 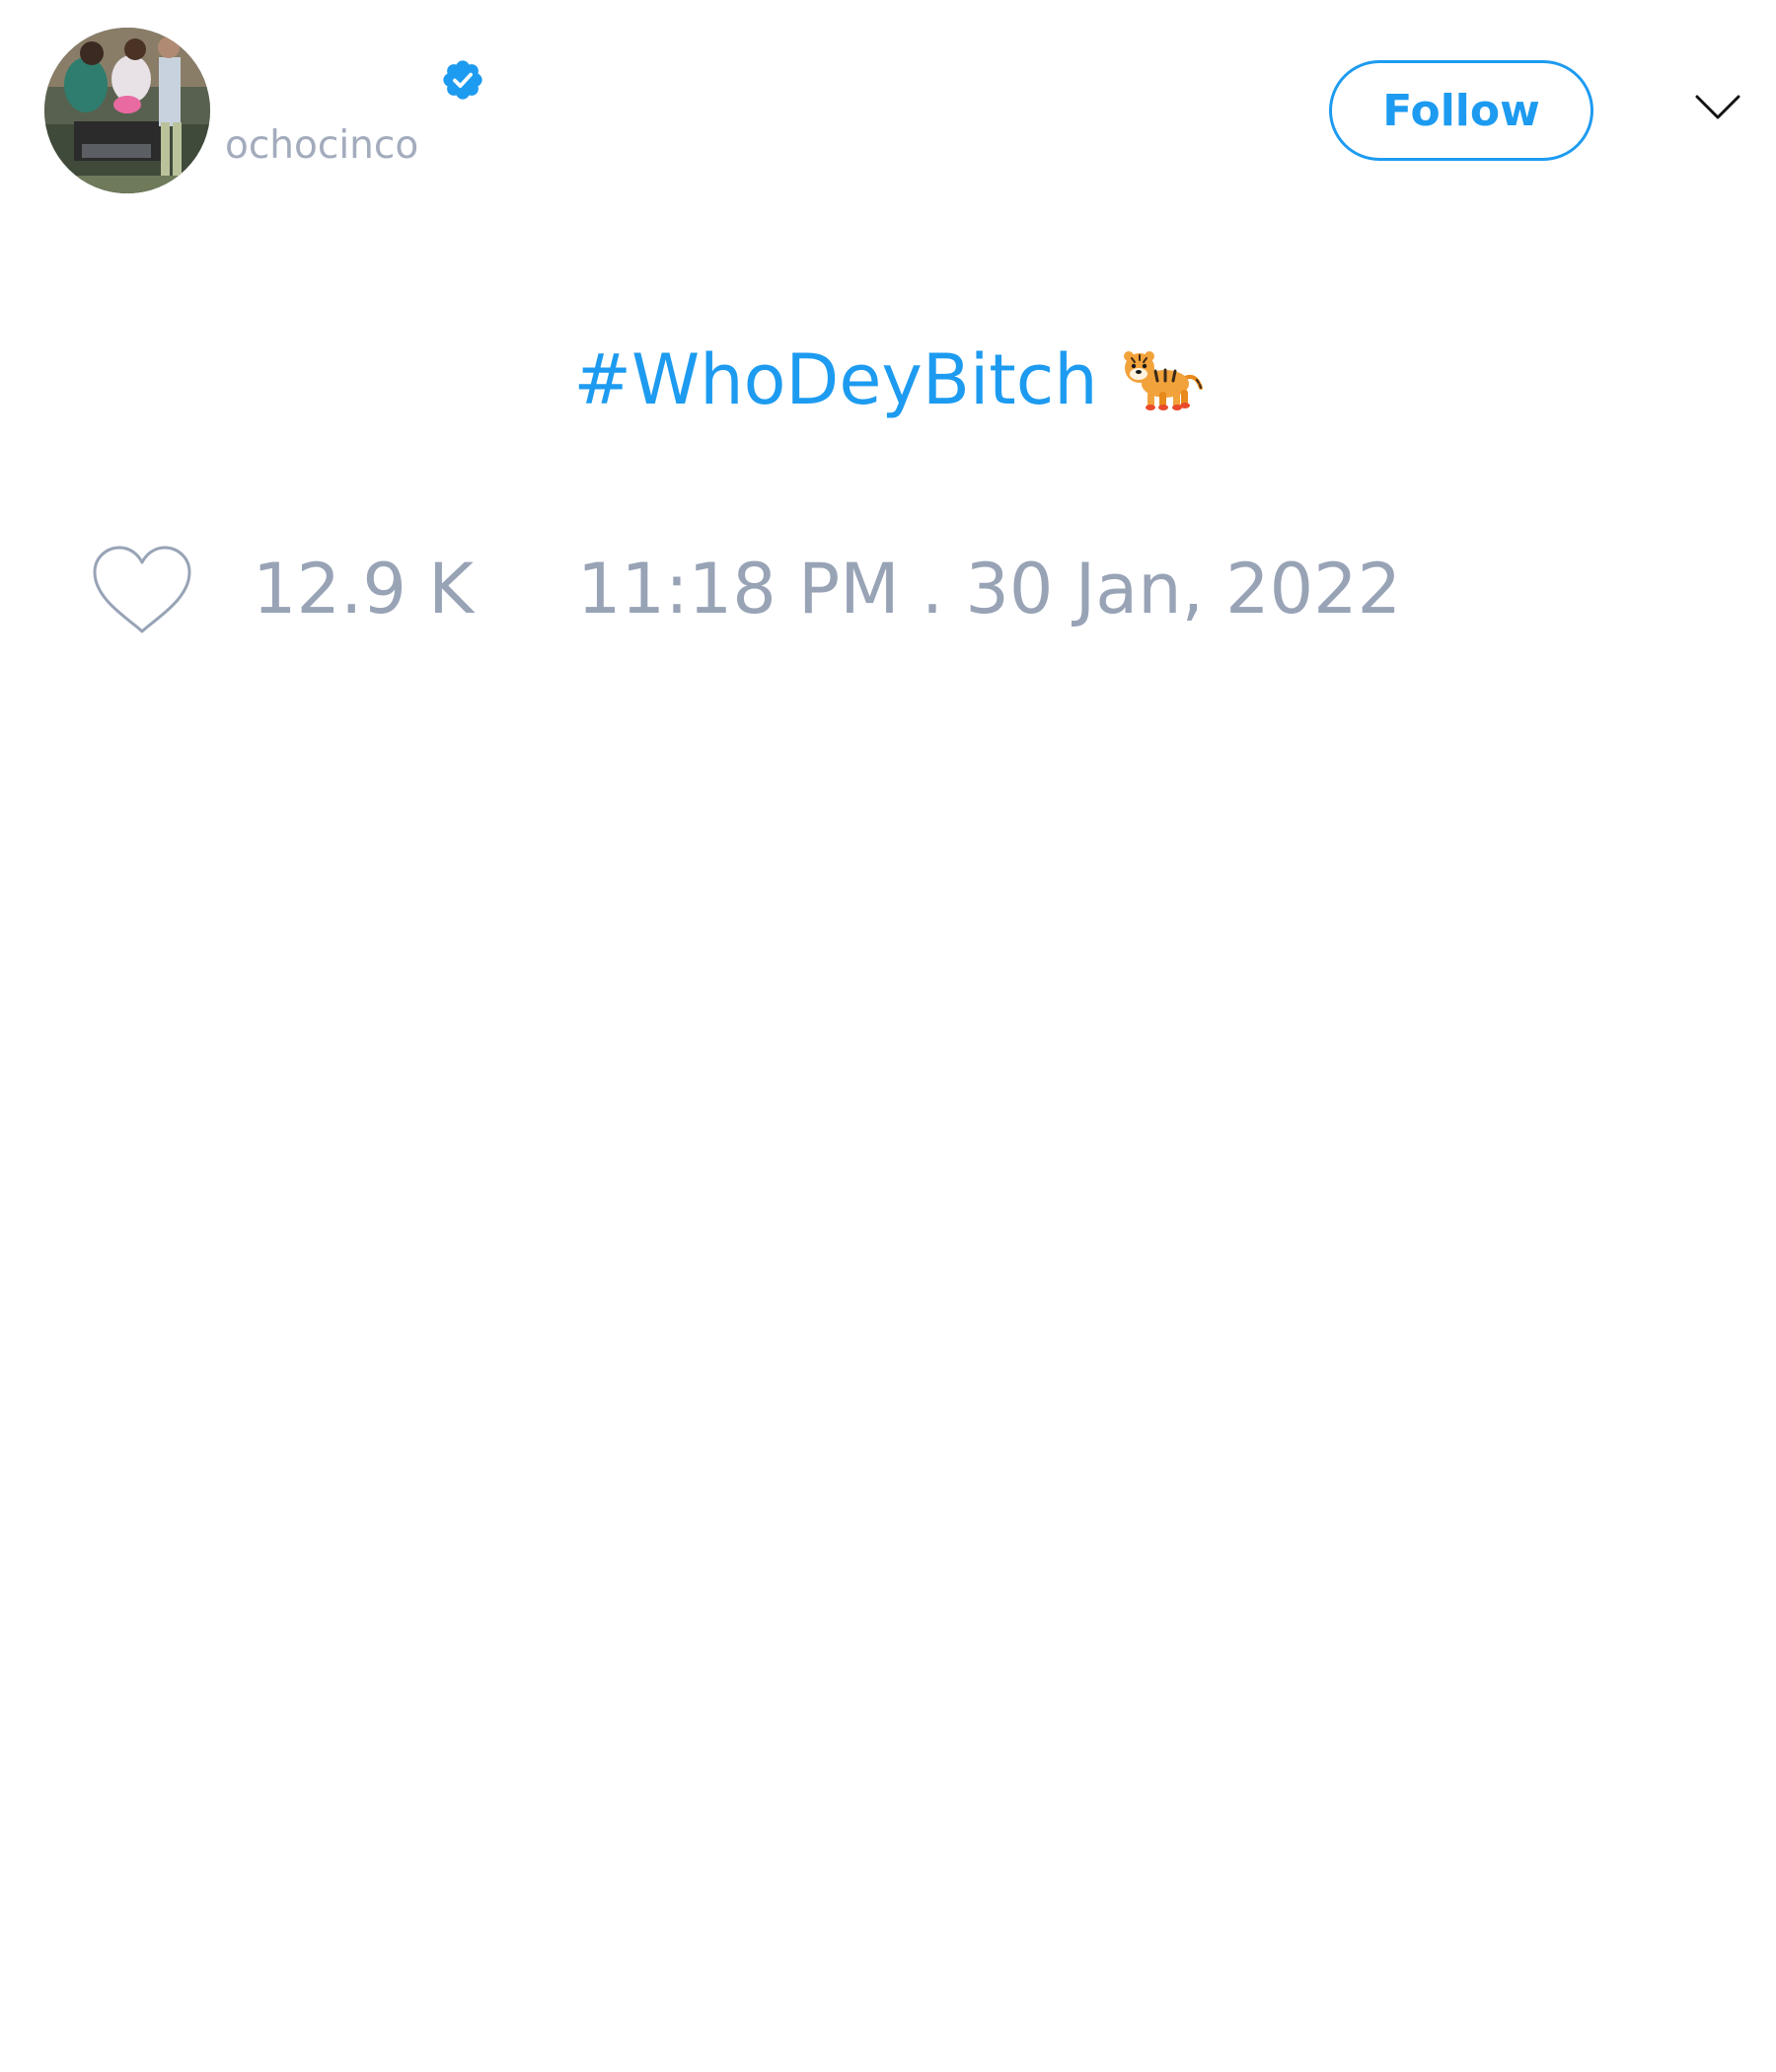 I want to click on hashtag-link: #WhoDeyBitch, so click(x=835, y=379).